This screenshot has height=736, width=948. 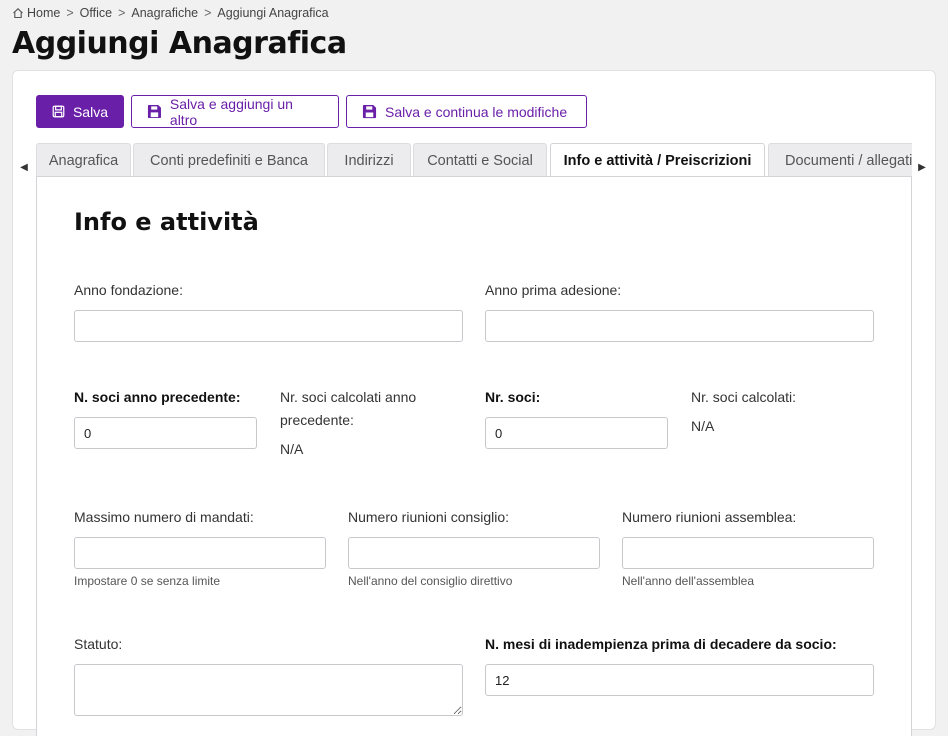 I want to click on numero-riunioni-assemblea-input, so click(x=748, y=553).